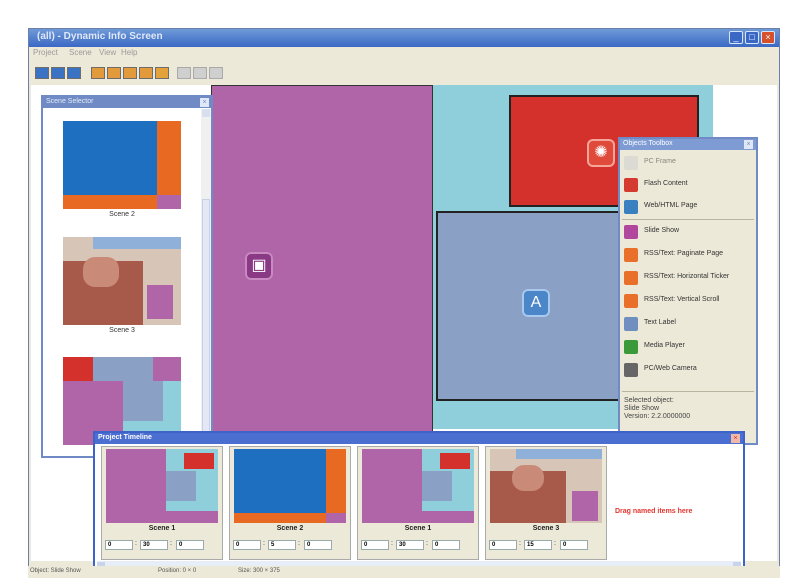 This screenshot has height=581, width=786. I want to click on scroll-up-icon, so click(206, 113).